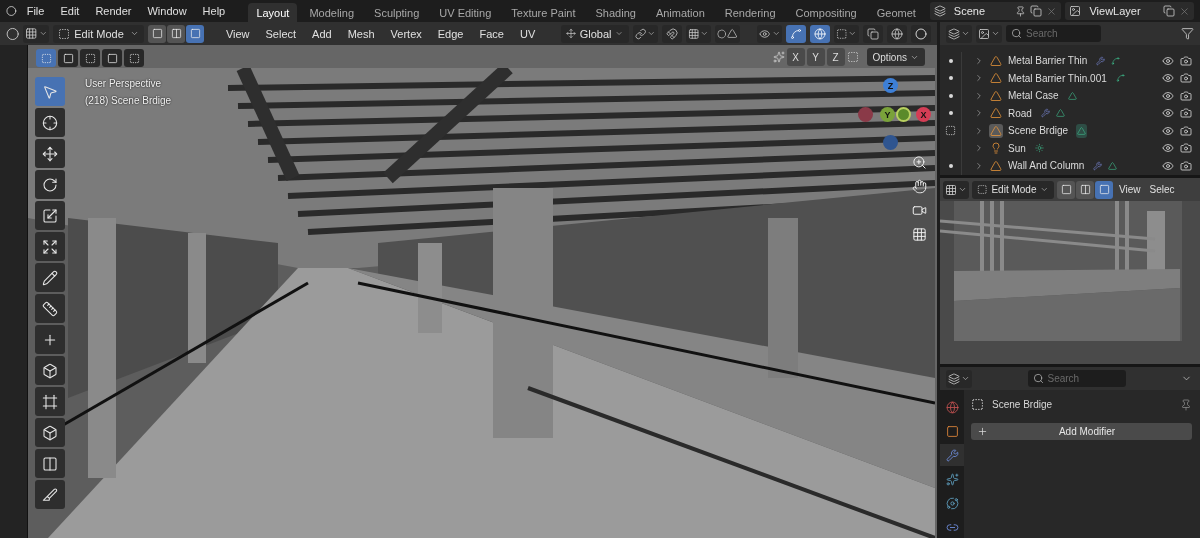  Describe the element at coordinates (895, 57) in the screenshot. I see `options-dropdown: Options` at that location.